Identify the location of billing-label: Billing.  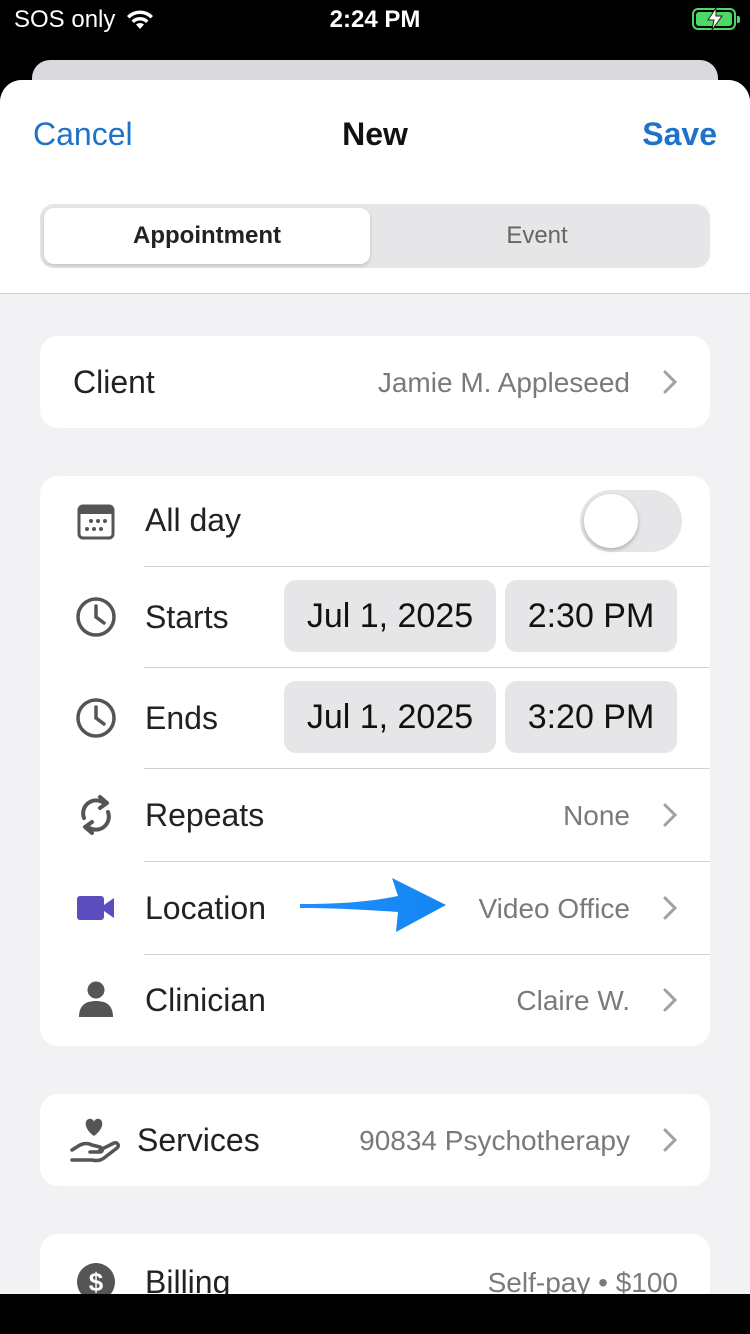
(188, 1279).